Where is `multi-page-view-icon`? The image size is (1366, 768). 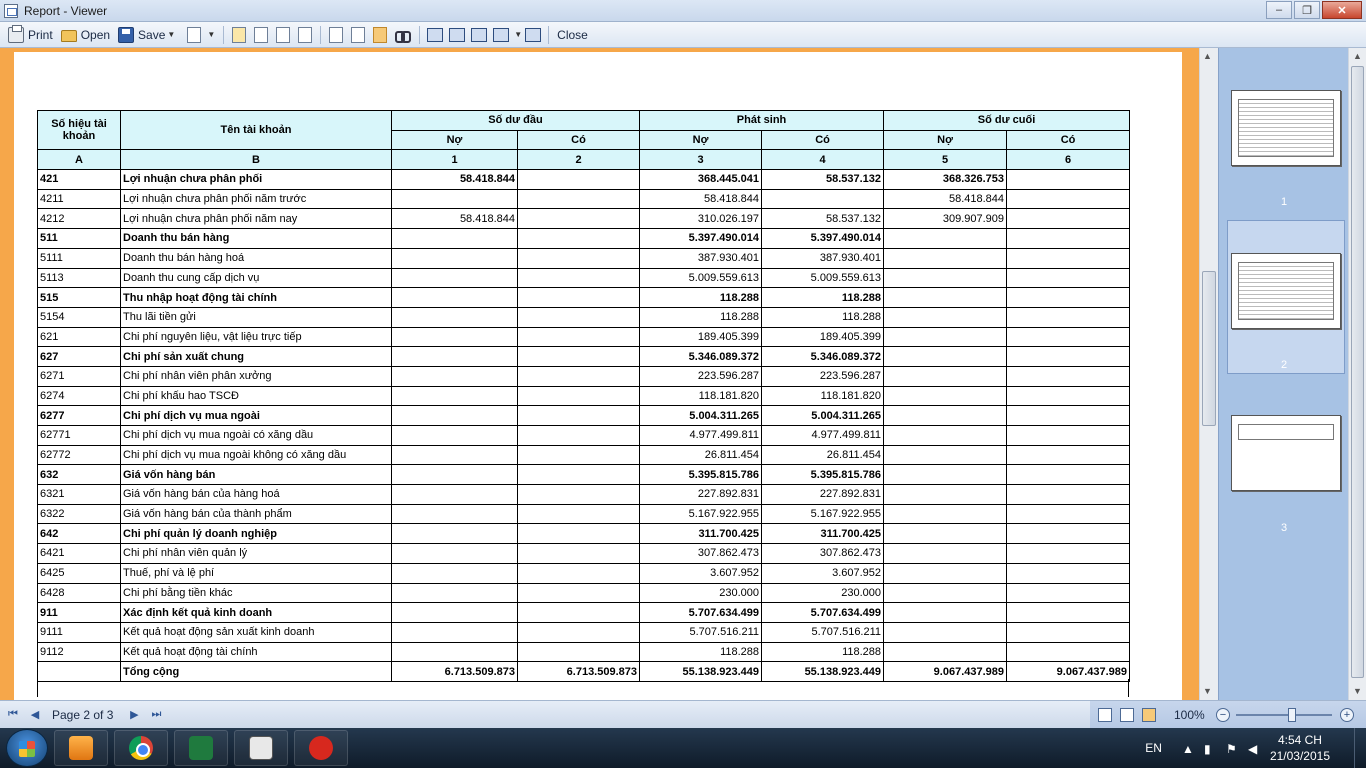 multi-page-view-icon is located at coordinates (1149, 715).